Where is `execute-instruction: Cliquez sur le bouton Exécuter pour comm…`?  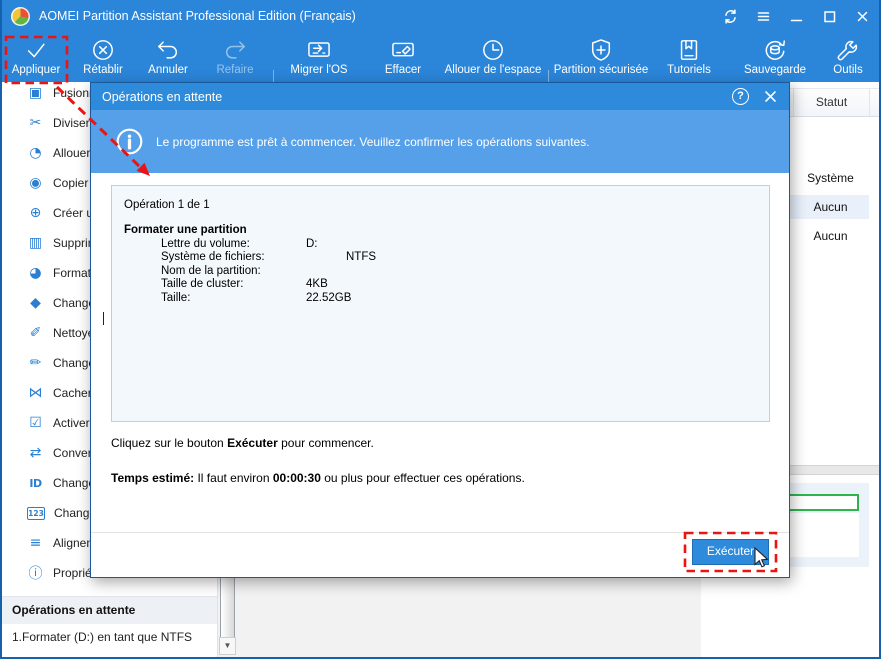
execute-instruction: Cliquez sur le bouton Exécuter pour comm… is located at coordinates (242, 443).